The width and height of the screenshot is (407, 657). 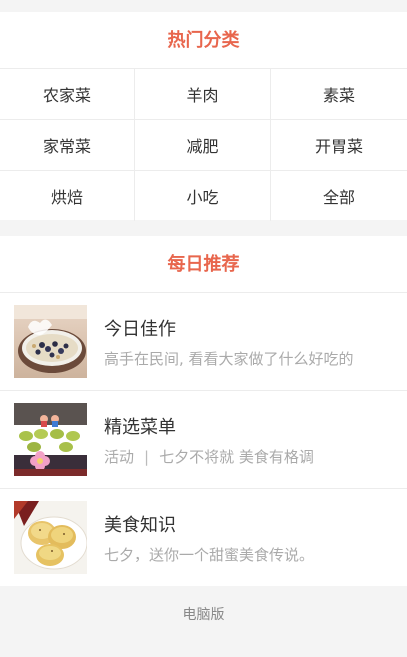 What do you see at coordinates (203, 94) in the screenshot?
I see `category-yangrou: 羊肉` at bounding box center [203, 94].